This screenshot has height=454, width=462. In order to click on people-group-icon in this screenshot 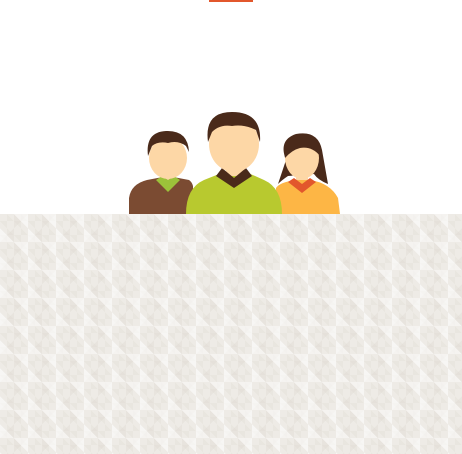, I will do `click(234, 163)`.